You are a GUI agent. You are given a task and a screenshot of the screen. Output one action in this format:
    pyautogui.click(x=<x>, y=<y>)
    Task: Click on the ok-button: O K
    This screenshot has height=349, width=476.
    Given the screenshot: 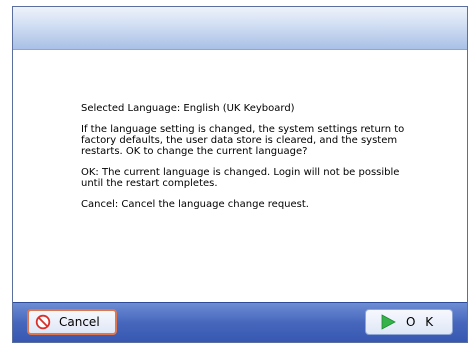 What is the action you would take?
    pyautogui.click(x=409, y=322)
    